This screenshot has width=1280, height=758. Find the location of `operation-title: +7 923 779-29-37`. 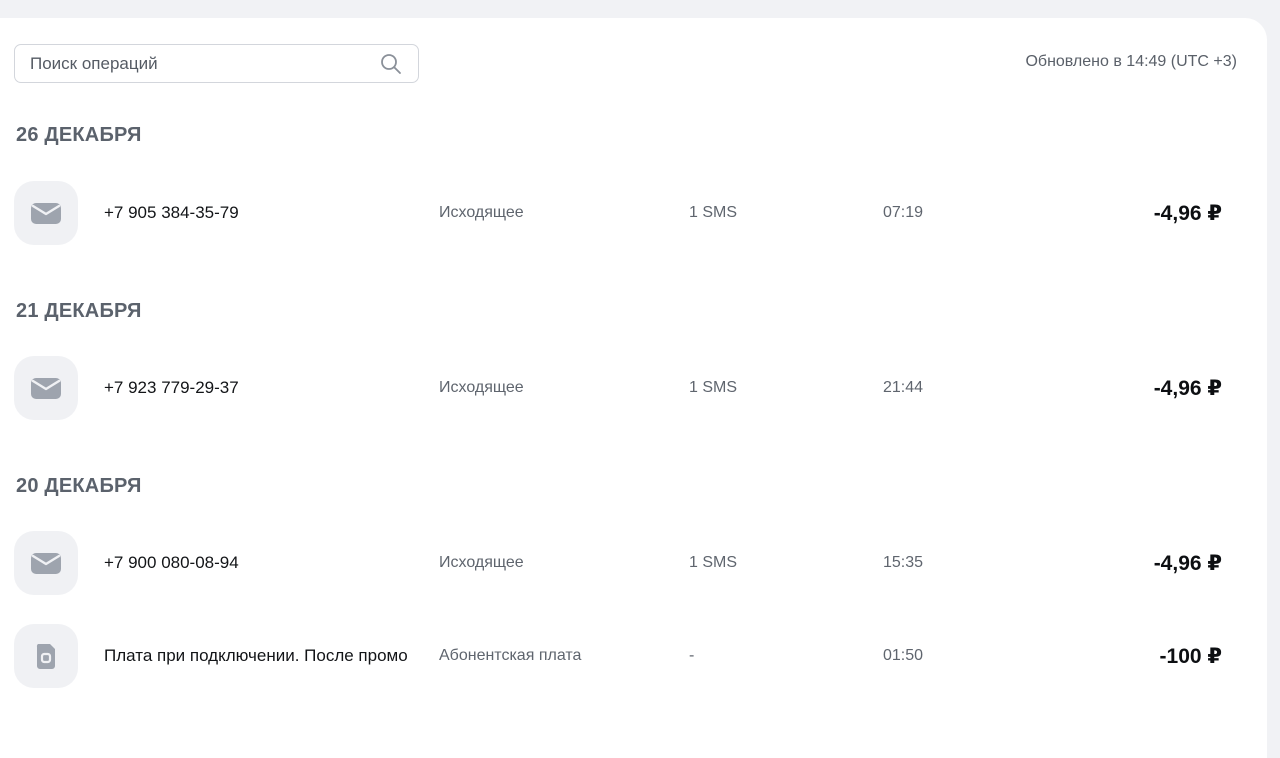

operation-title: +7 923 779-29-37 is located at coordinates (171, 387).